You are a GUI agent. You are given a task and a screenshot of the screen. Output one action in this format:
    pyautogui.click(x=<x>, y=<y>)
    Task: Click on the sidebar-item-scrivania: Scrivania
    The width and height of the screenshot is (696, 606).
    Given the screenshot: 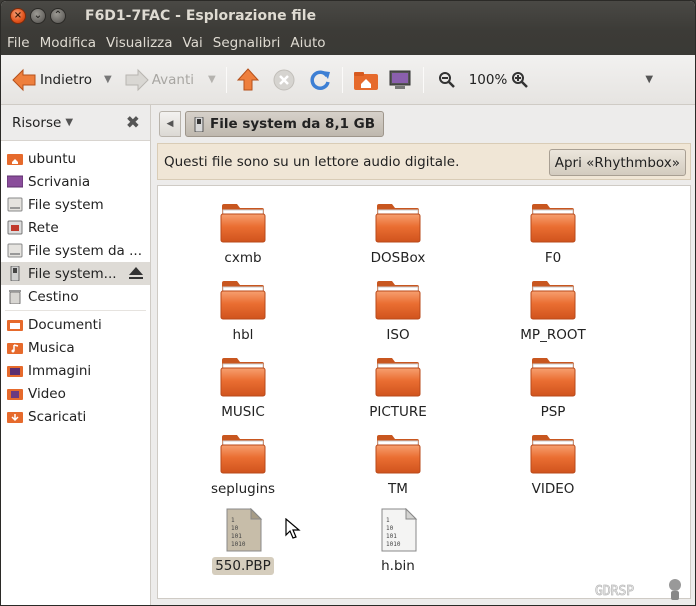 What is the action you would take?
    pyautogui.click(x=75, y=181)
    